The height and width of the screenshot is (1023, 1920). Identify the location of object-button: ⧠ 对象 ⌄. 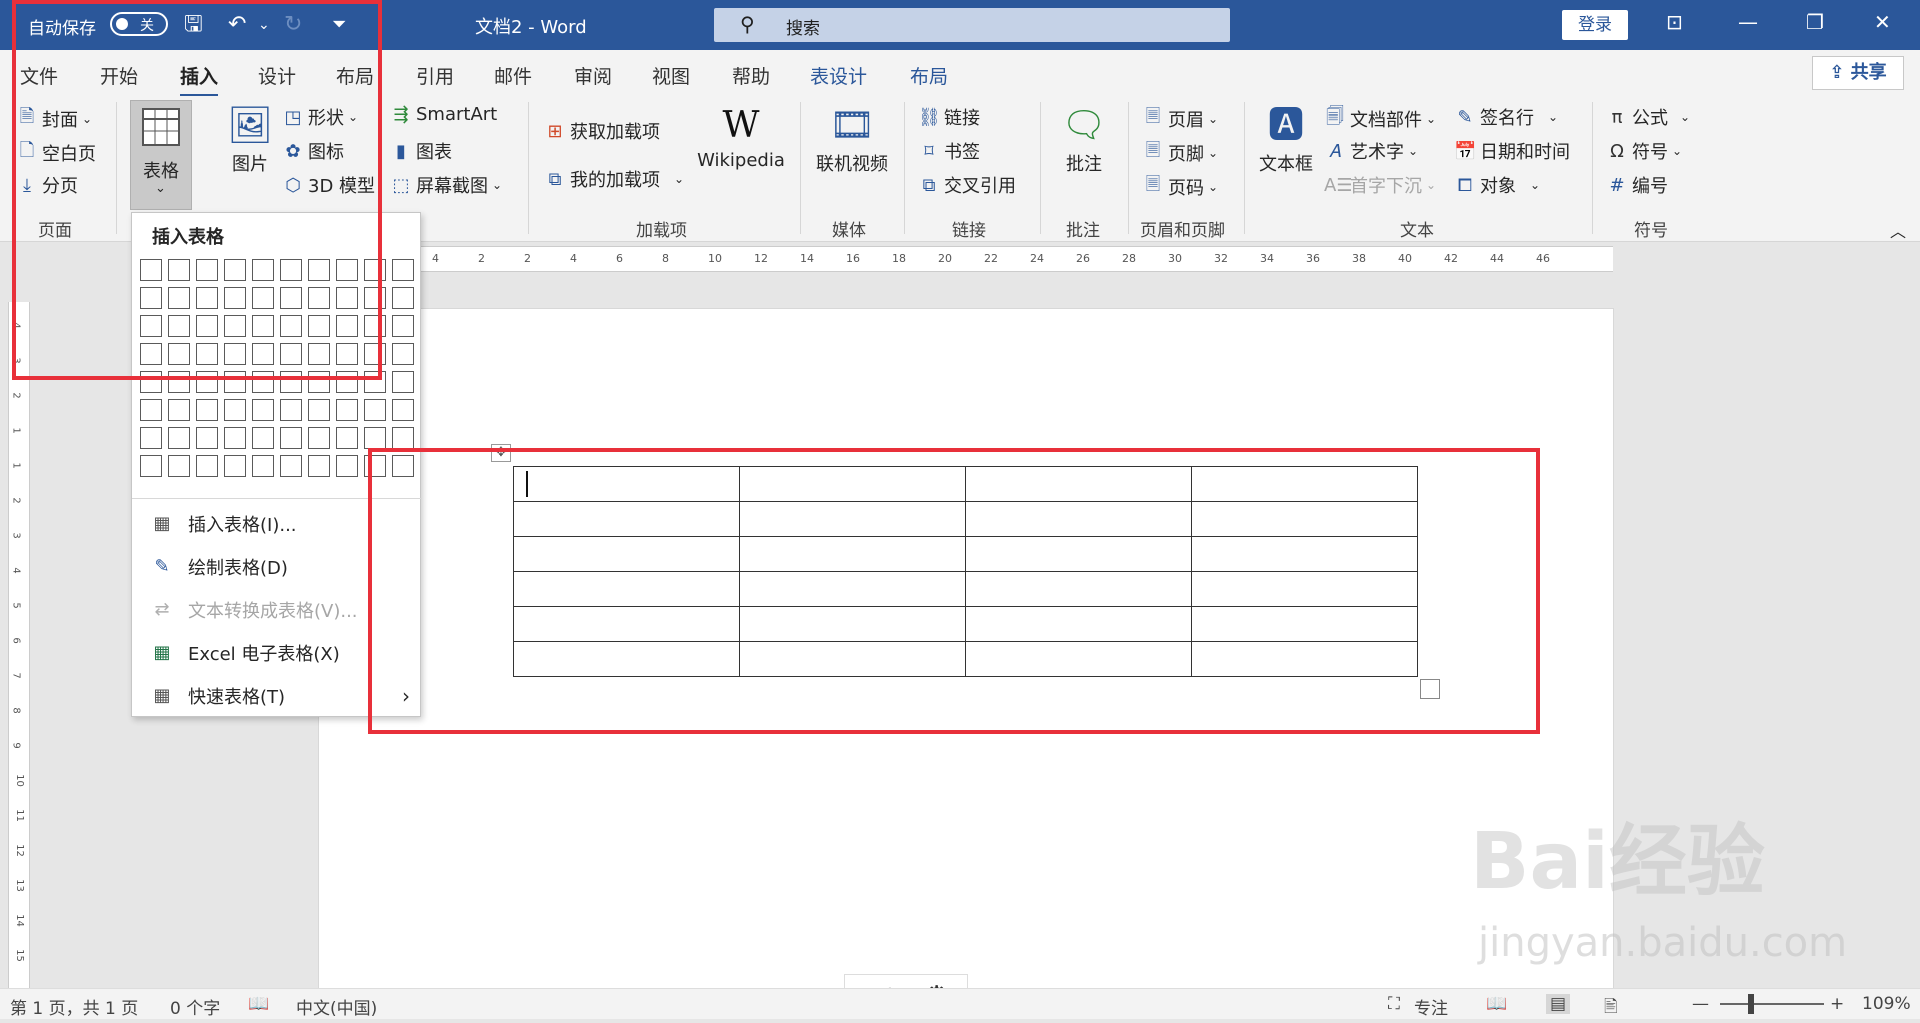
(1497, 185).